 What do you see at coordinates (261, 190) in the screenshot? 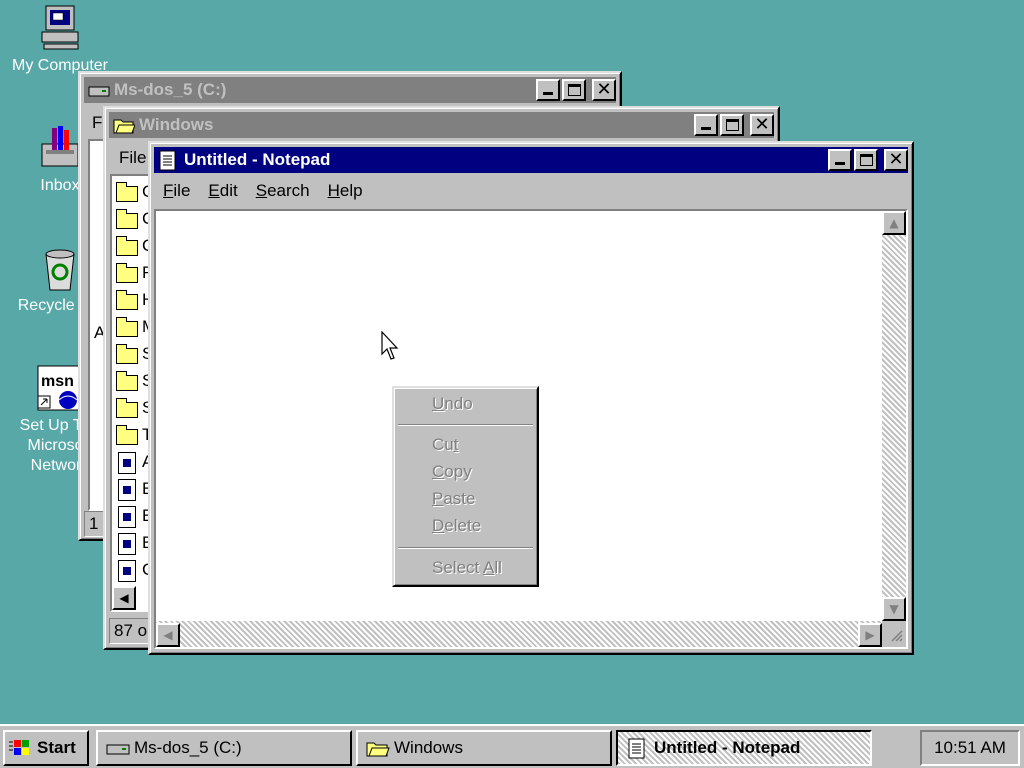
I see `menu-accel: S` at bounding box center [261, 190].